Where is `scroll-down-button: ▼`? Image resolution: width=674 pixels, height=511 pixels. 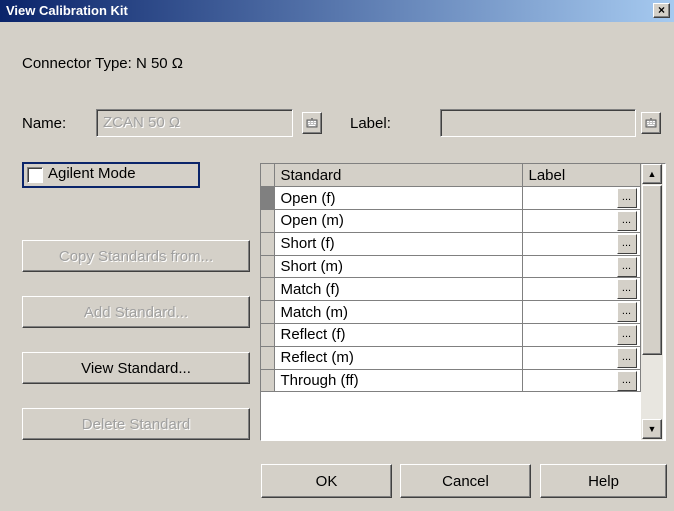
scroll-down-button: ▼ is located at coordinates (652, 429).